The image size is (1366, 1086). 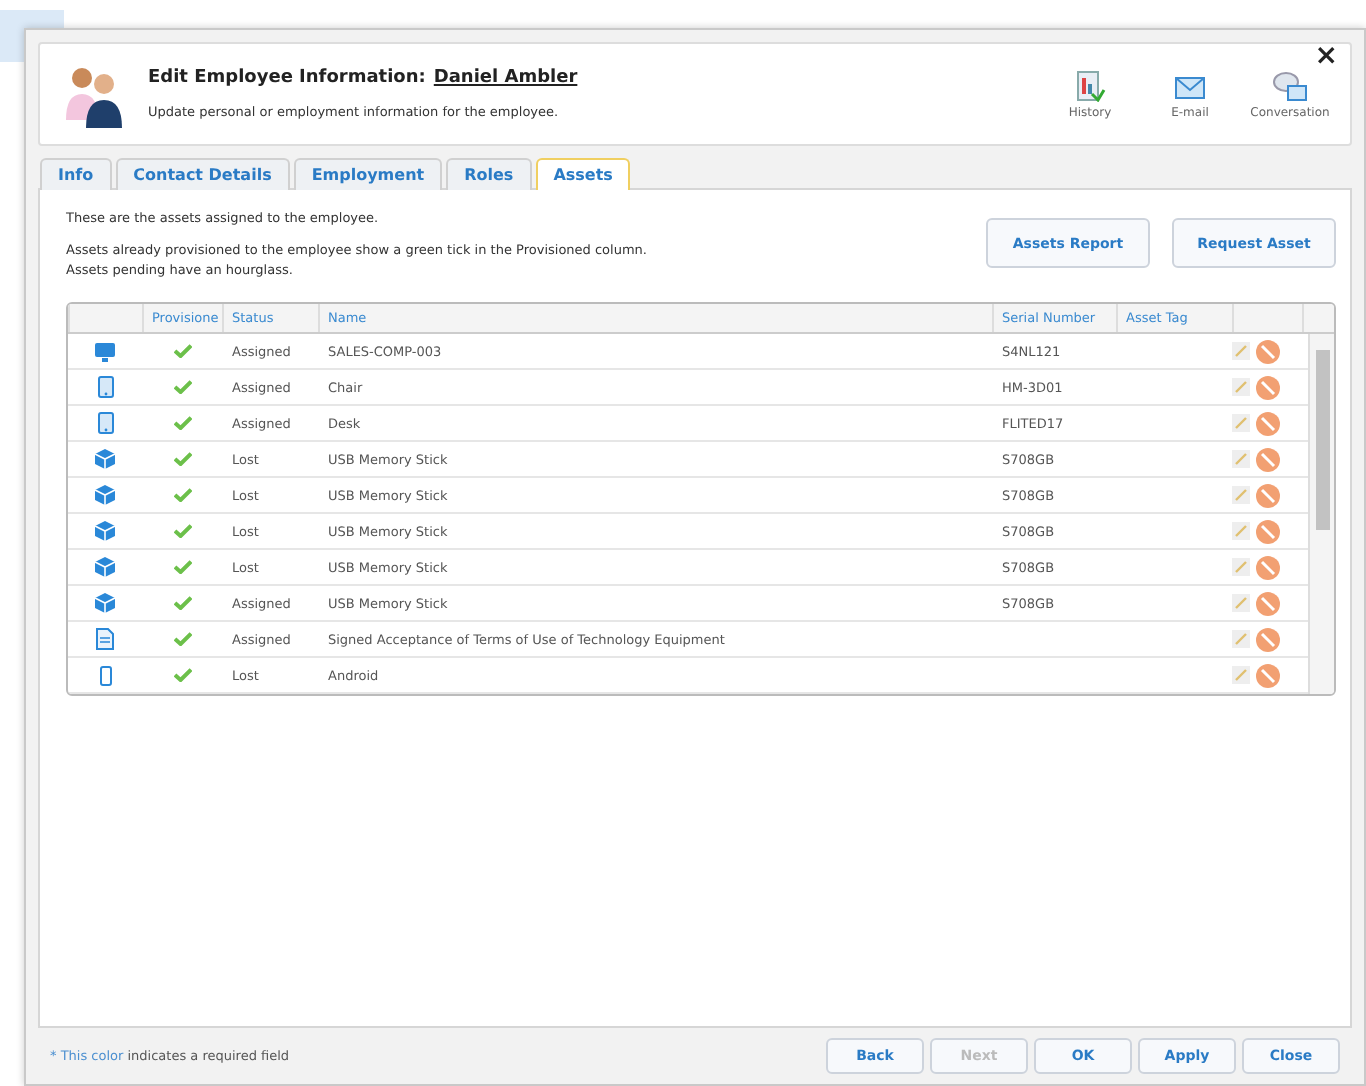 I want to click on scrollbar, so click(x=1321, y=514).